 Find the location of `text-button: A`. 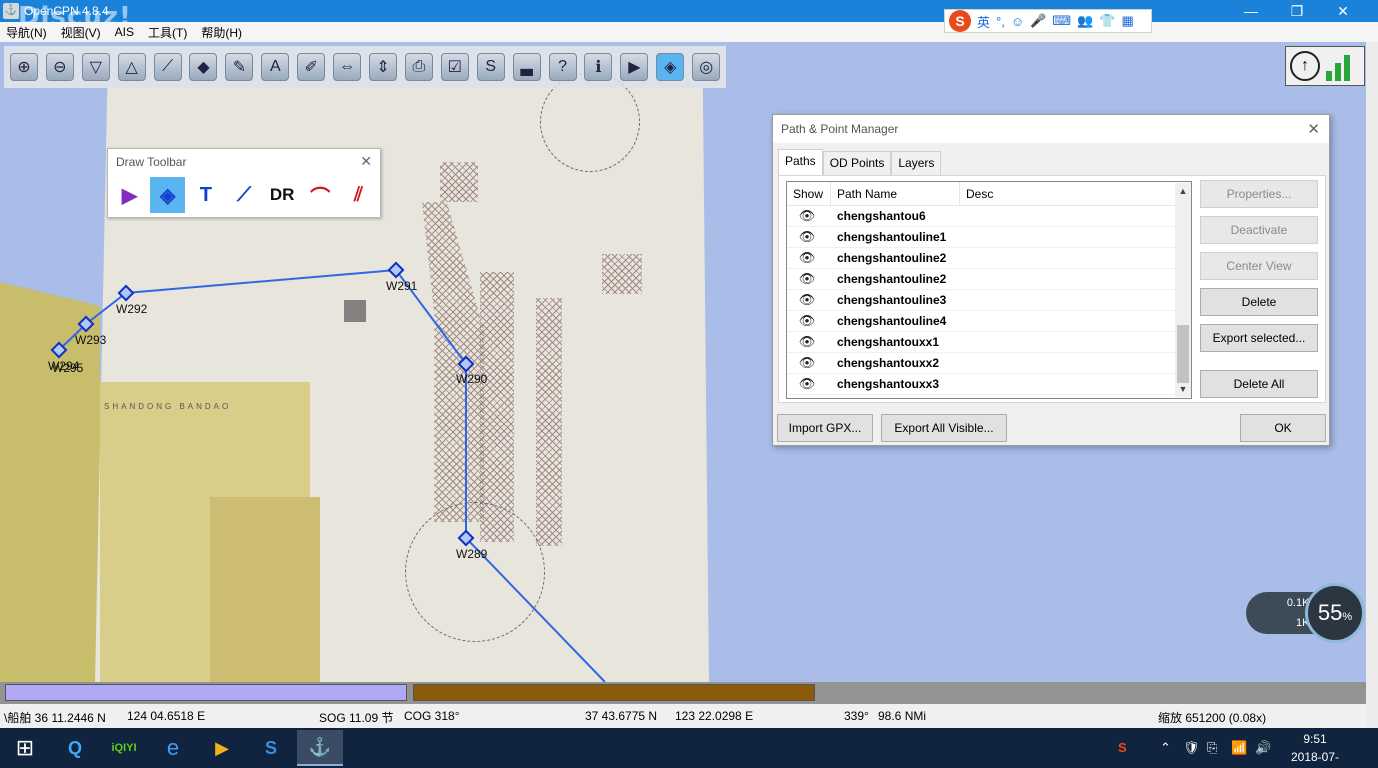

text-button: A is located at coordinates (275, 67).